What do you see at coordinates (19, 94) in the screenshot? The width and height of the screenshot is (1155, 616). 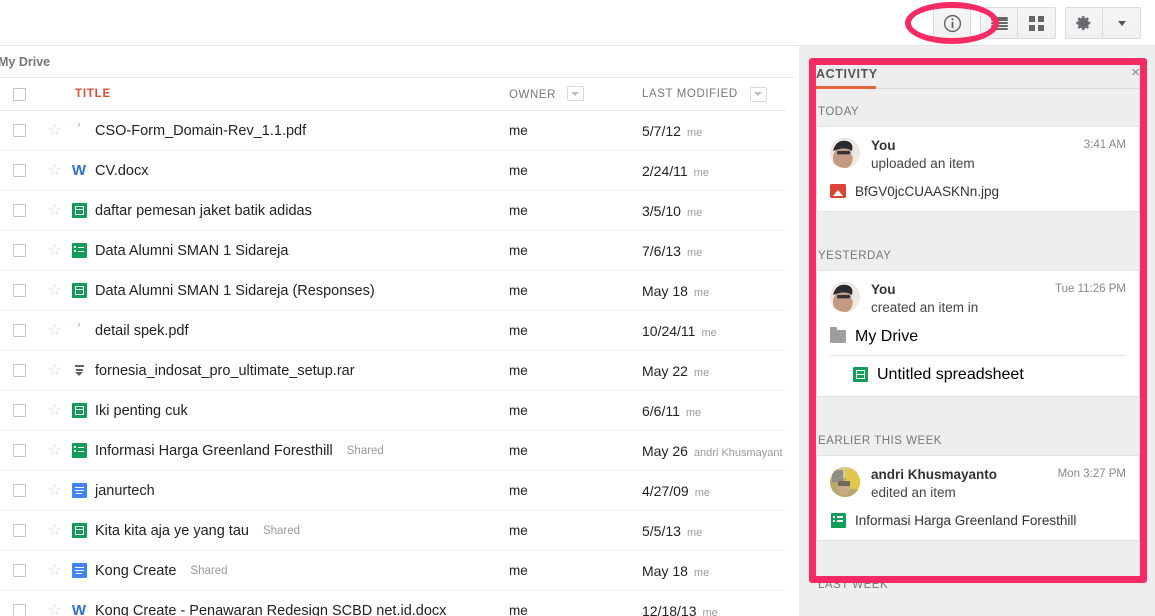 I see `select-all-checkbox` at bounding box center [19, 94].